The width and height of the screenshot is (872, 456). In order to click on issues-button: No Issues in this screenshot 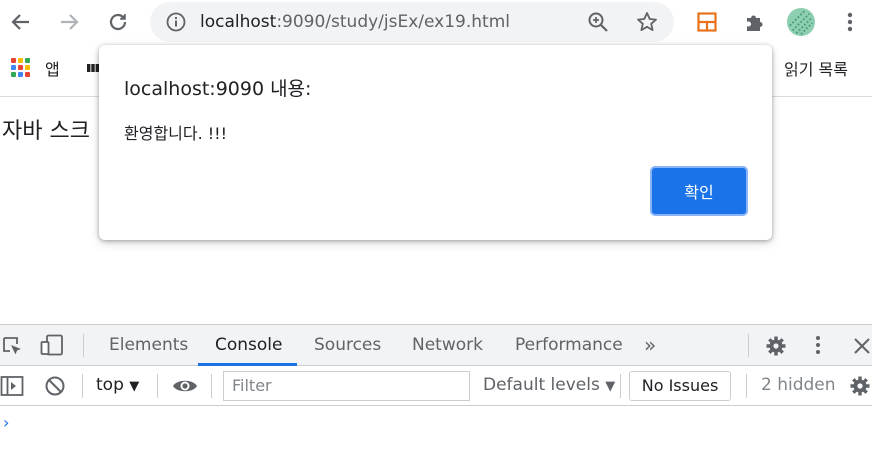, I will do `click(680, 386)`.